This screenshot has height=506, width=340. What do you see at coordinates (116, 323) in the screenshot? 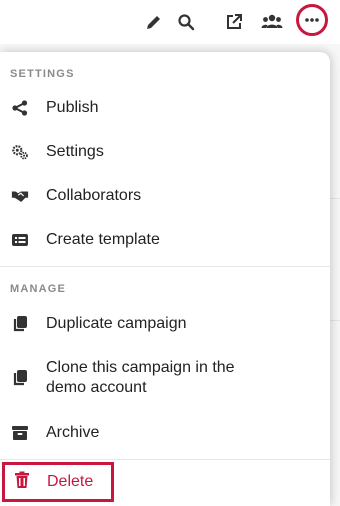
I see `menu-item-label: Duplicate campaign` at bounding box center [116, 323].